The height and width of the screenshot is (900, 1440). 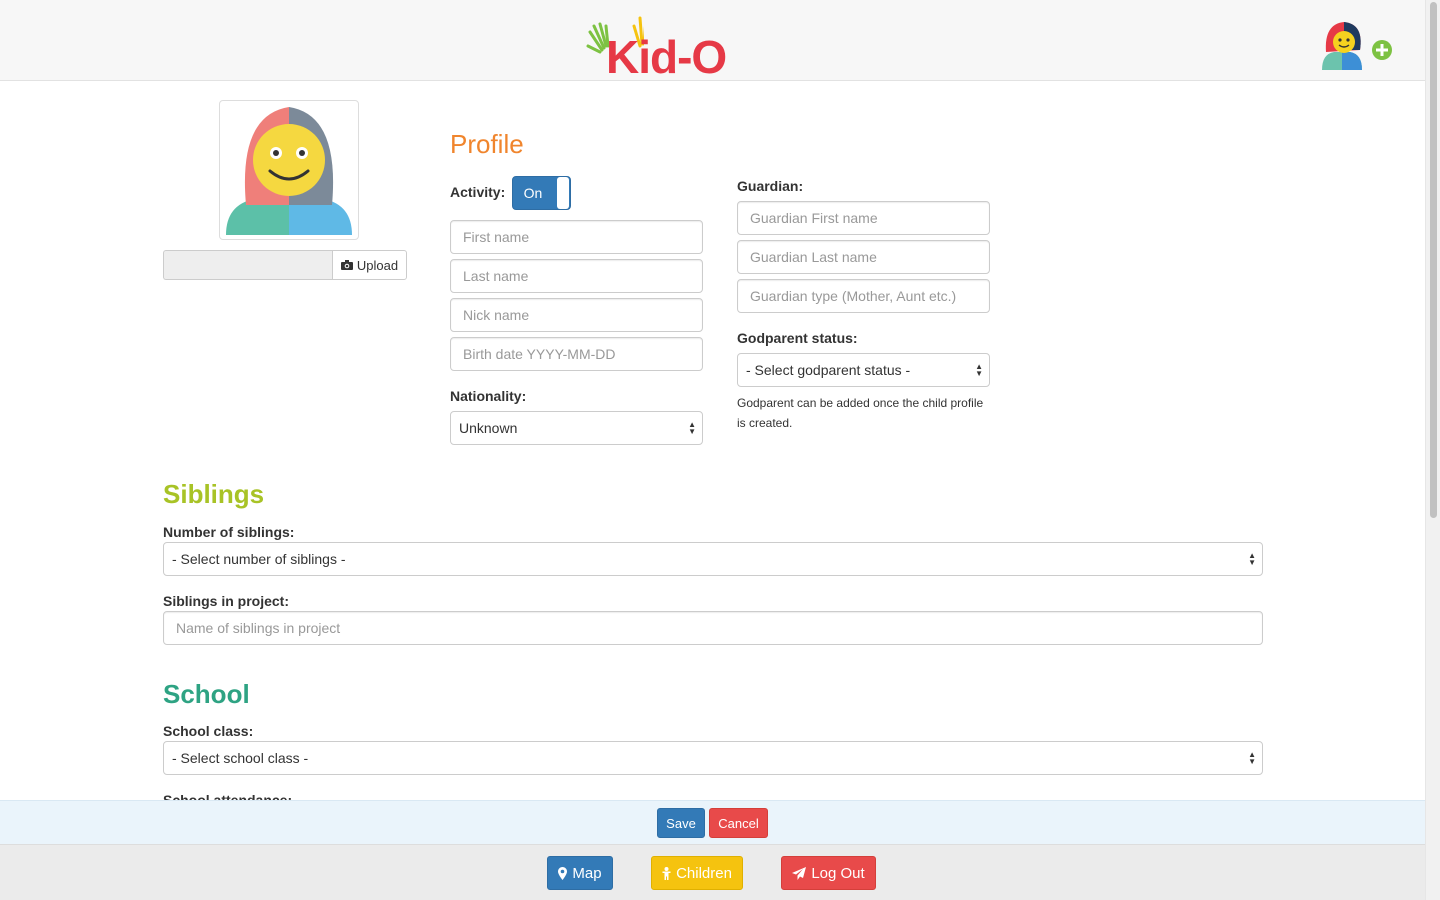 What do you see at coordinates (563, 873) in the screenshot?
I see `map-marker-icon` at bounding box center [563, 873].